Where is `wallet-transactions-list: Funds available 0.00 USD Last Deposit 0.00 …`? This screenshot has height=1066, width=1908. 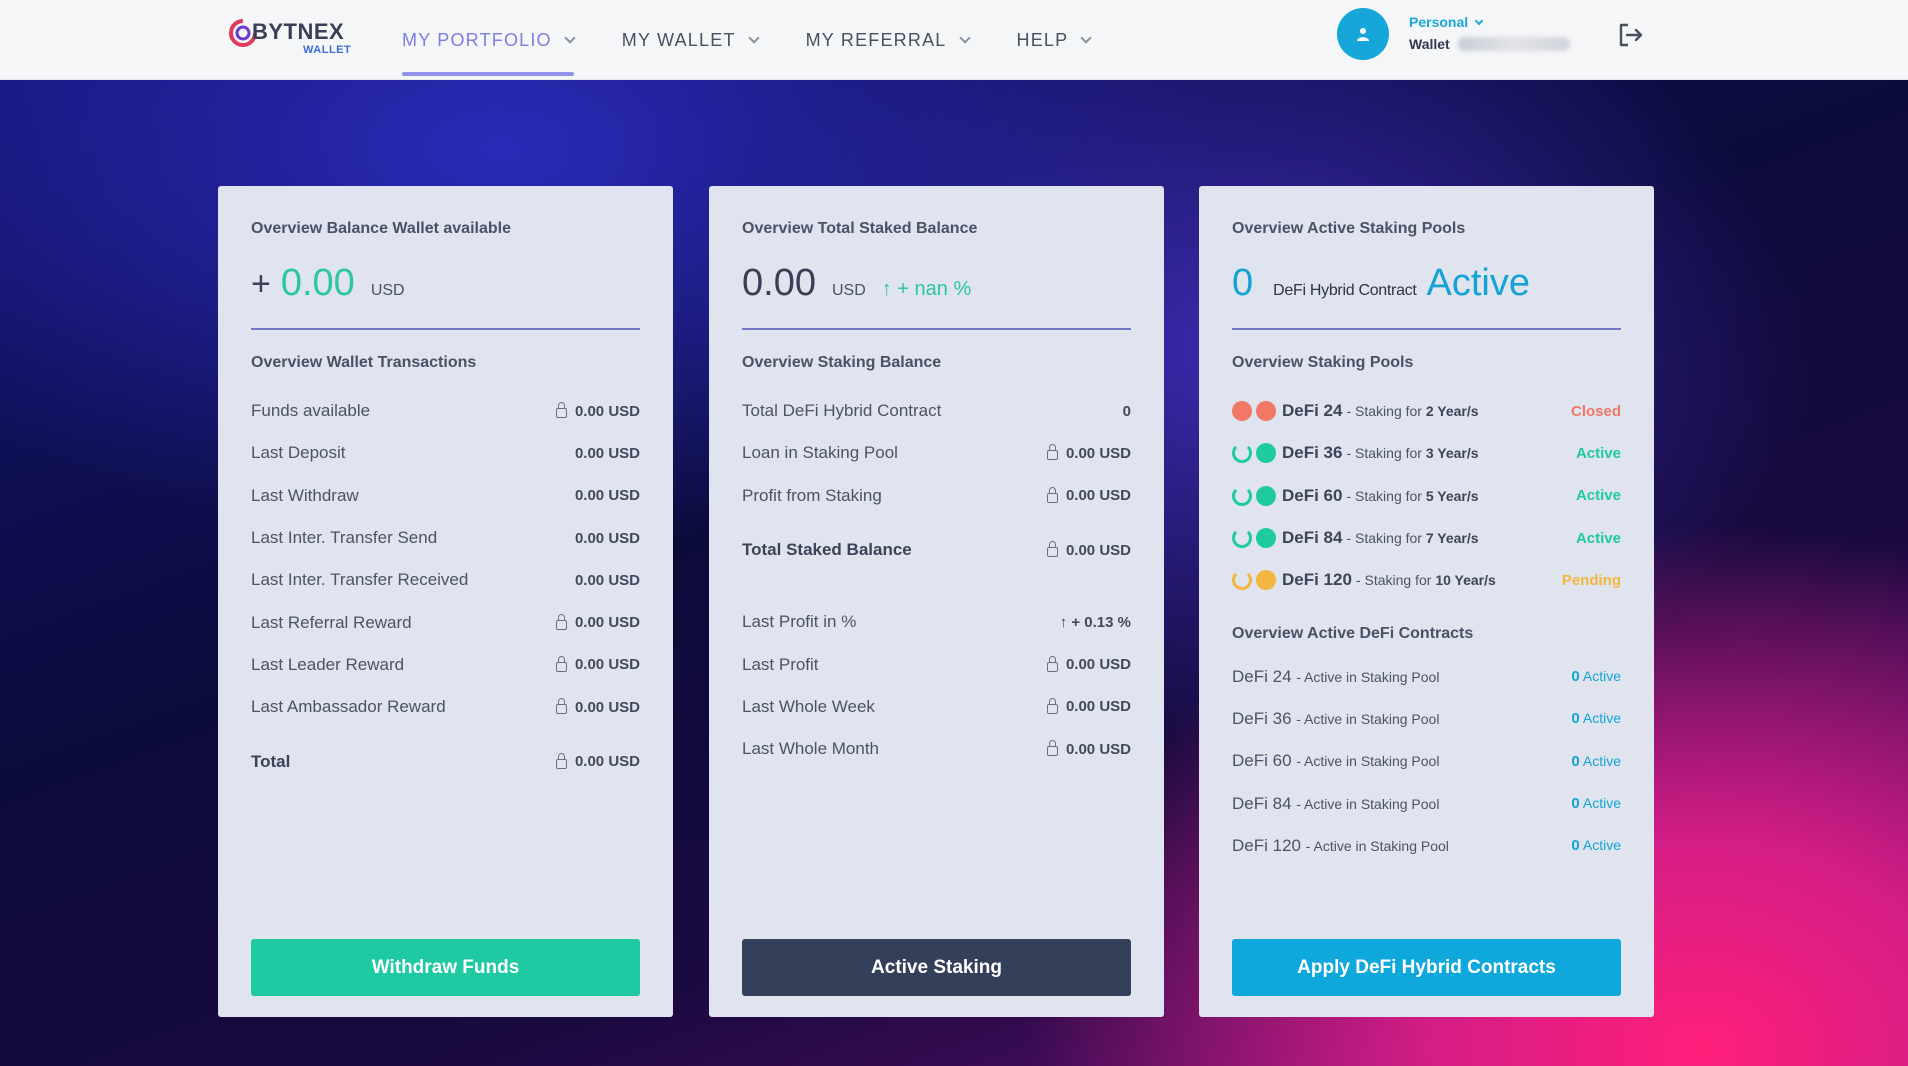
wallet-transactions-list: Funds available 0.00 USD Last Deposit 0.00 … is located at coordinates (445, 586).